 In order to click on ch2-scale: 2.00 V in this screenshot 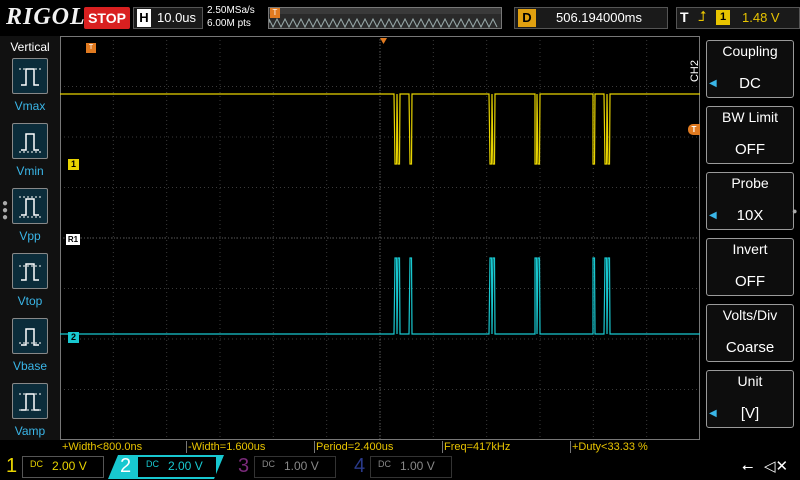, I will do `click(185, 466)`.